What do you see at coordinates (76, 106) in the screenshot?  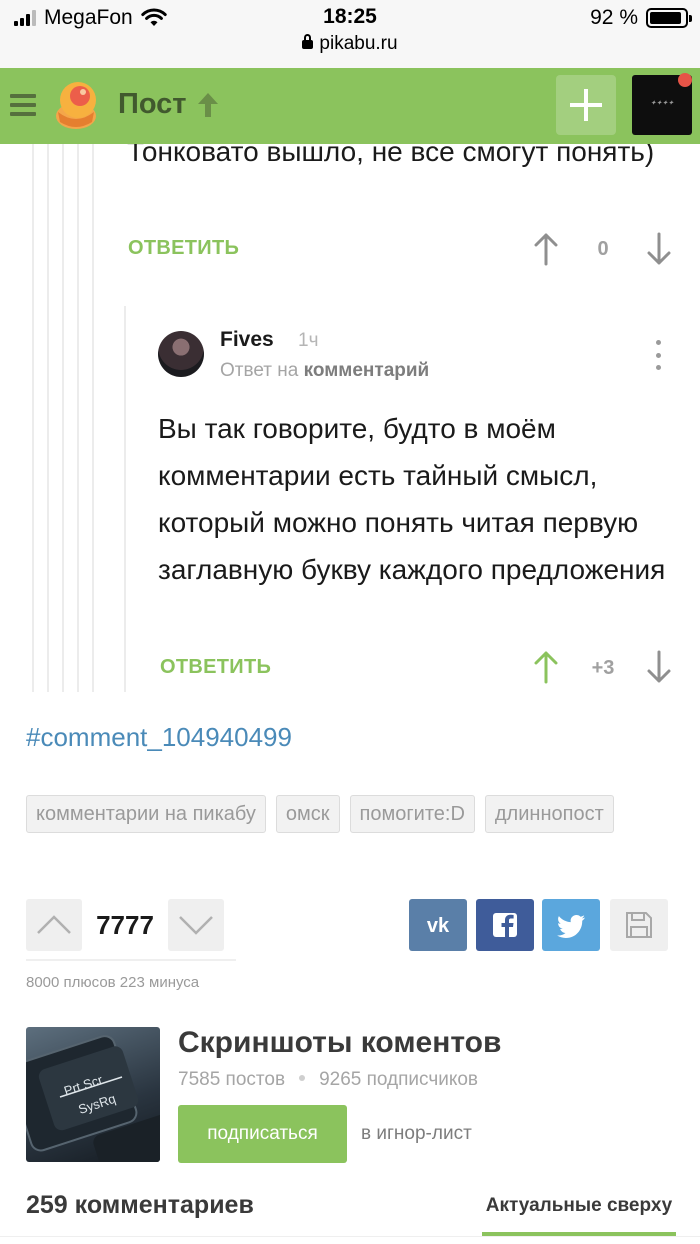 I see `pikabu-logo` at bounding box center [76, 106].